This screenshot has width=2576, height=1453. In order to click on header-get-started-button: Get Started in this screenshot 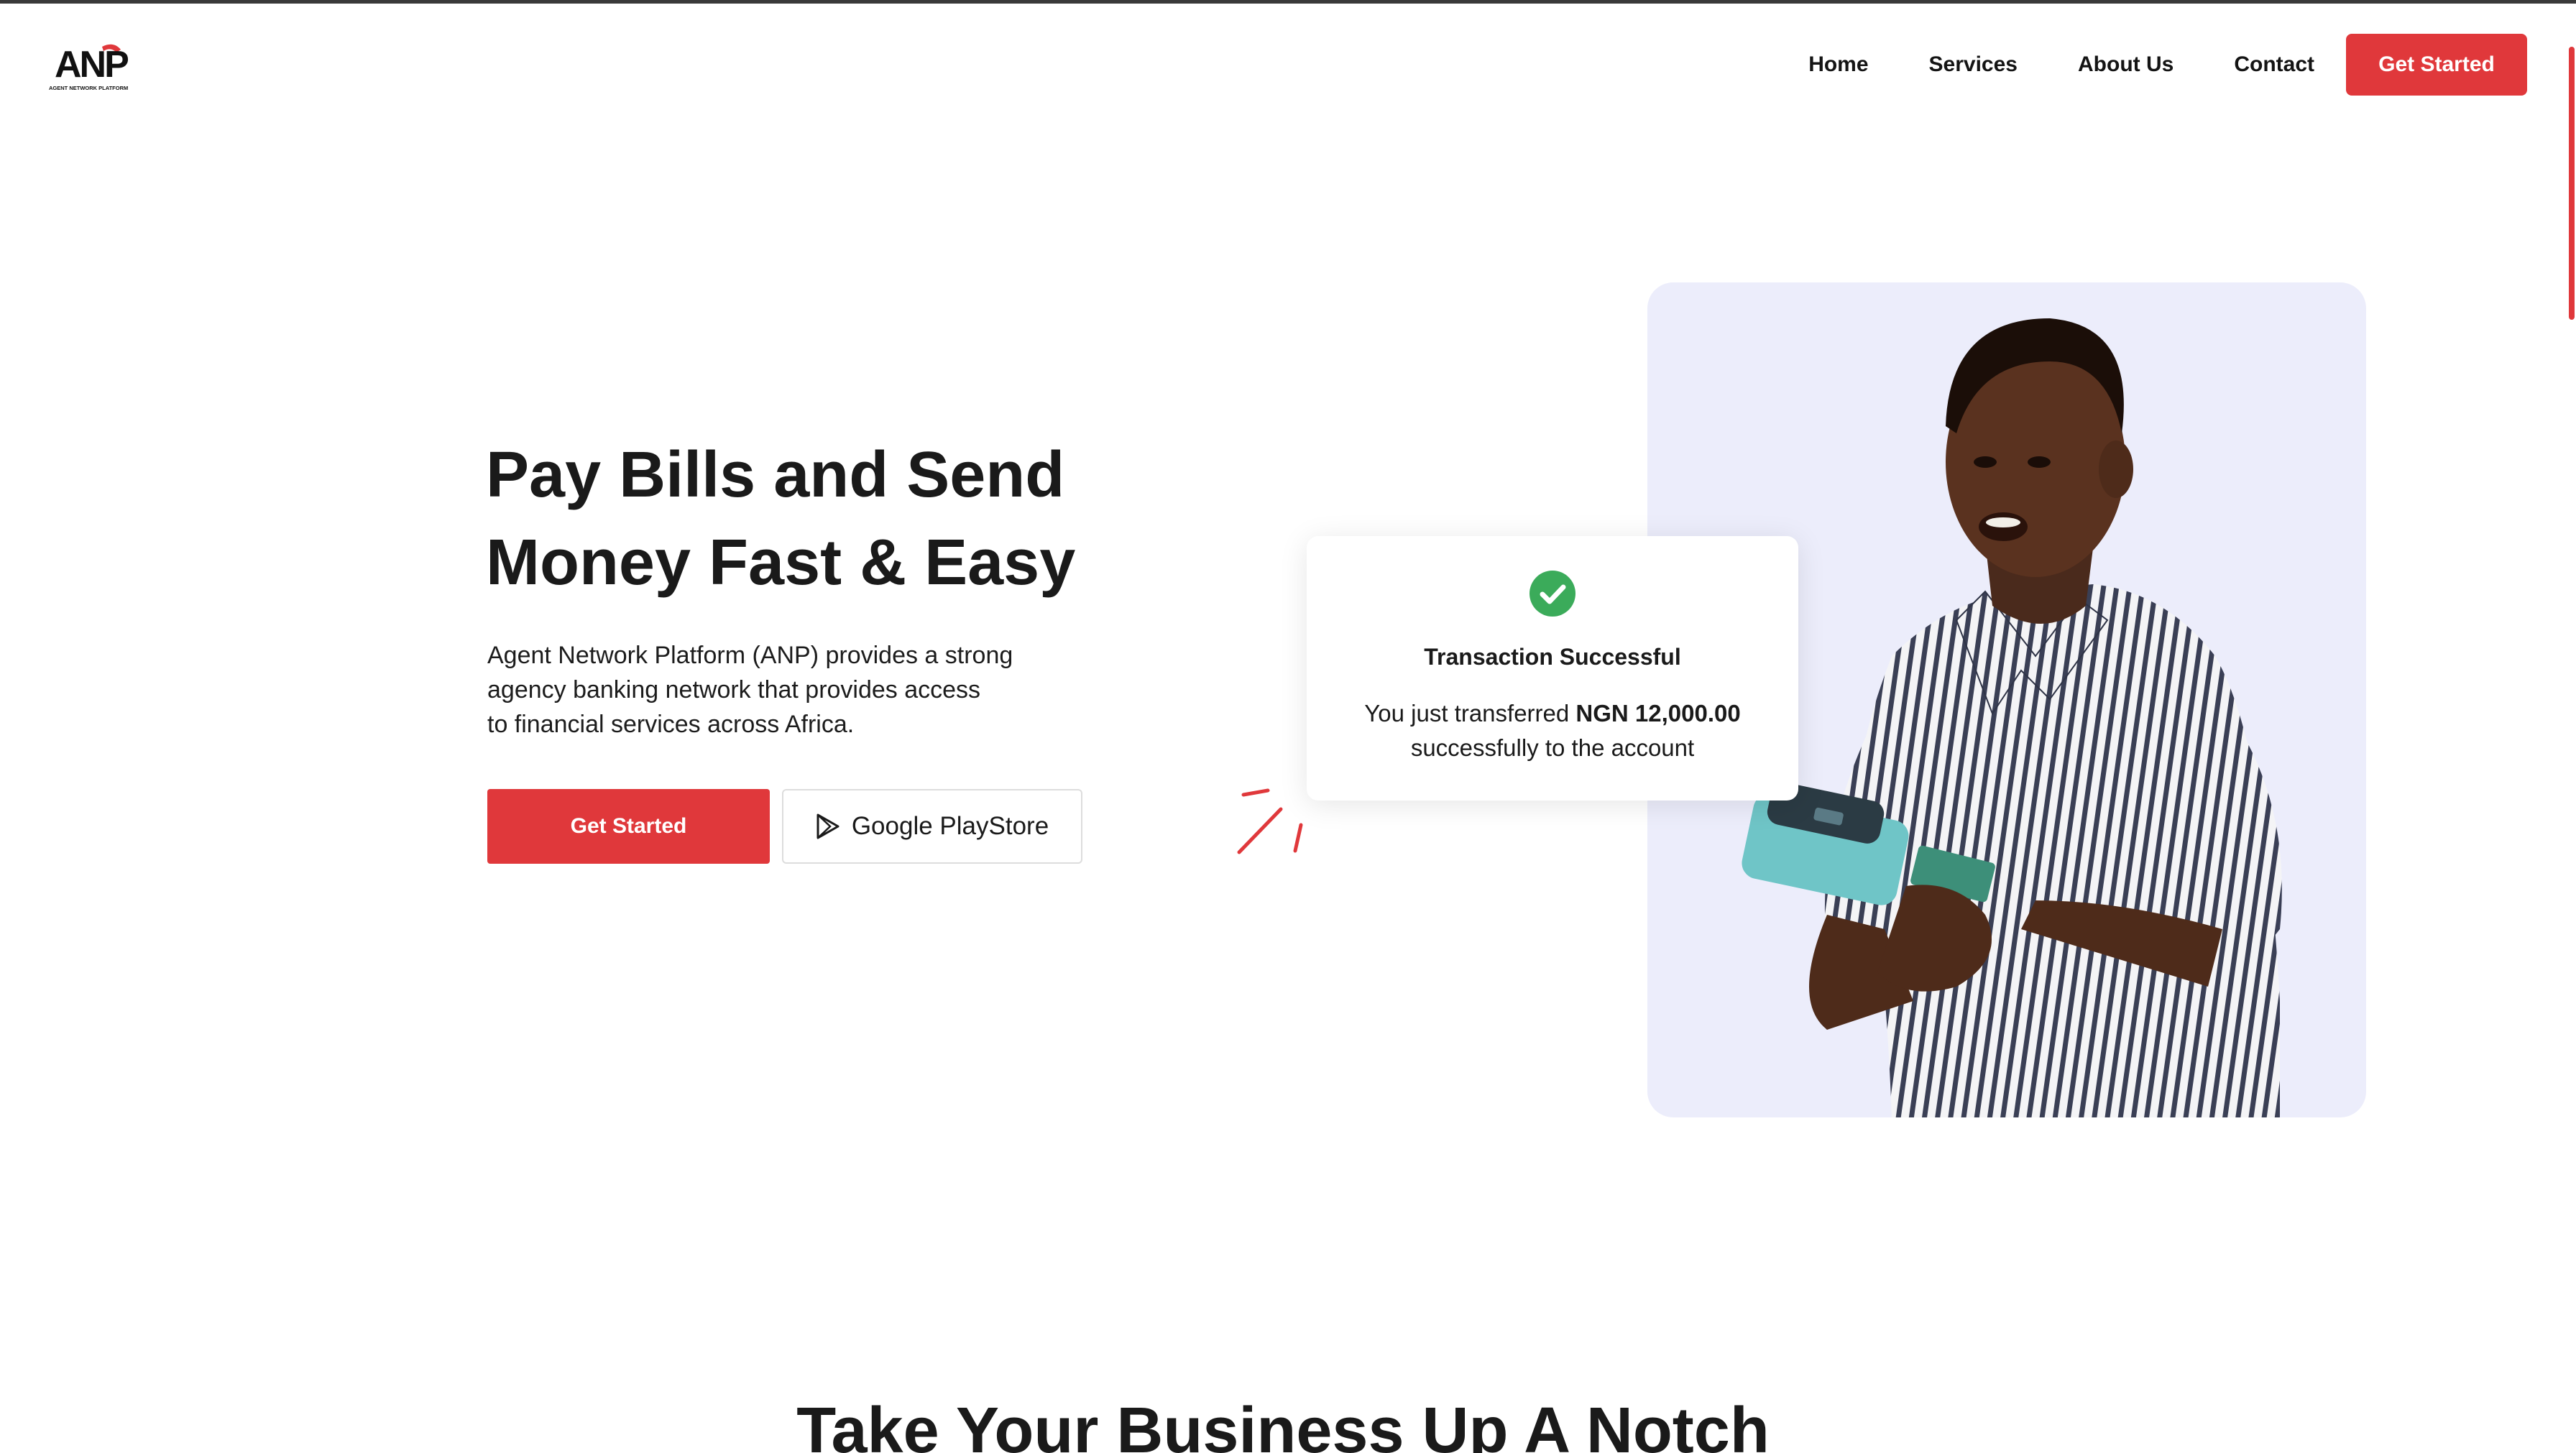, I will do `click(2436, 65)`.